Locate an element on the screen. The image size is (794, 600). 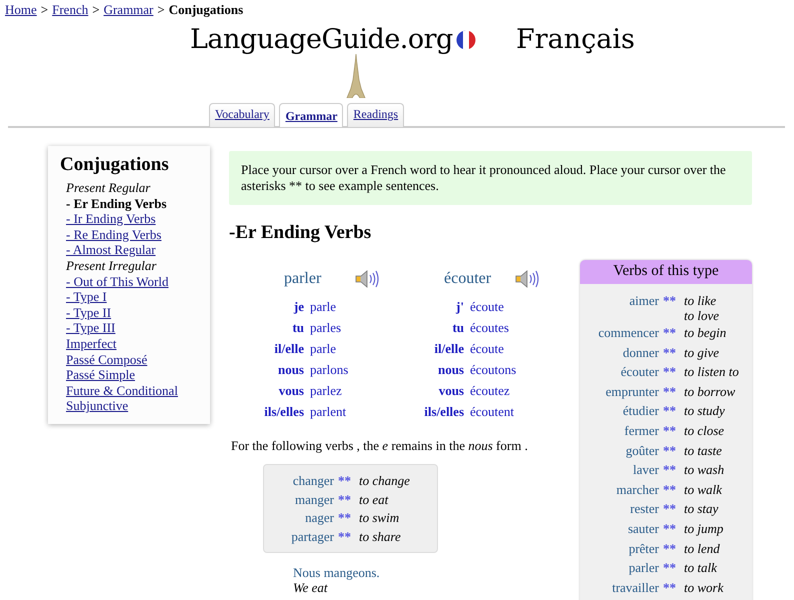
verb-form: parlez is located at coordinates (349, 390).